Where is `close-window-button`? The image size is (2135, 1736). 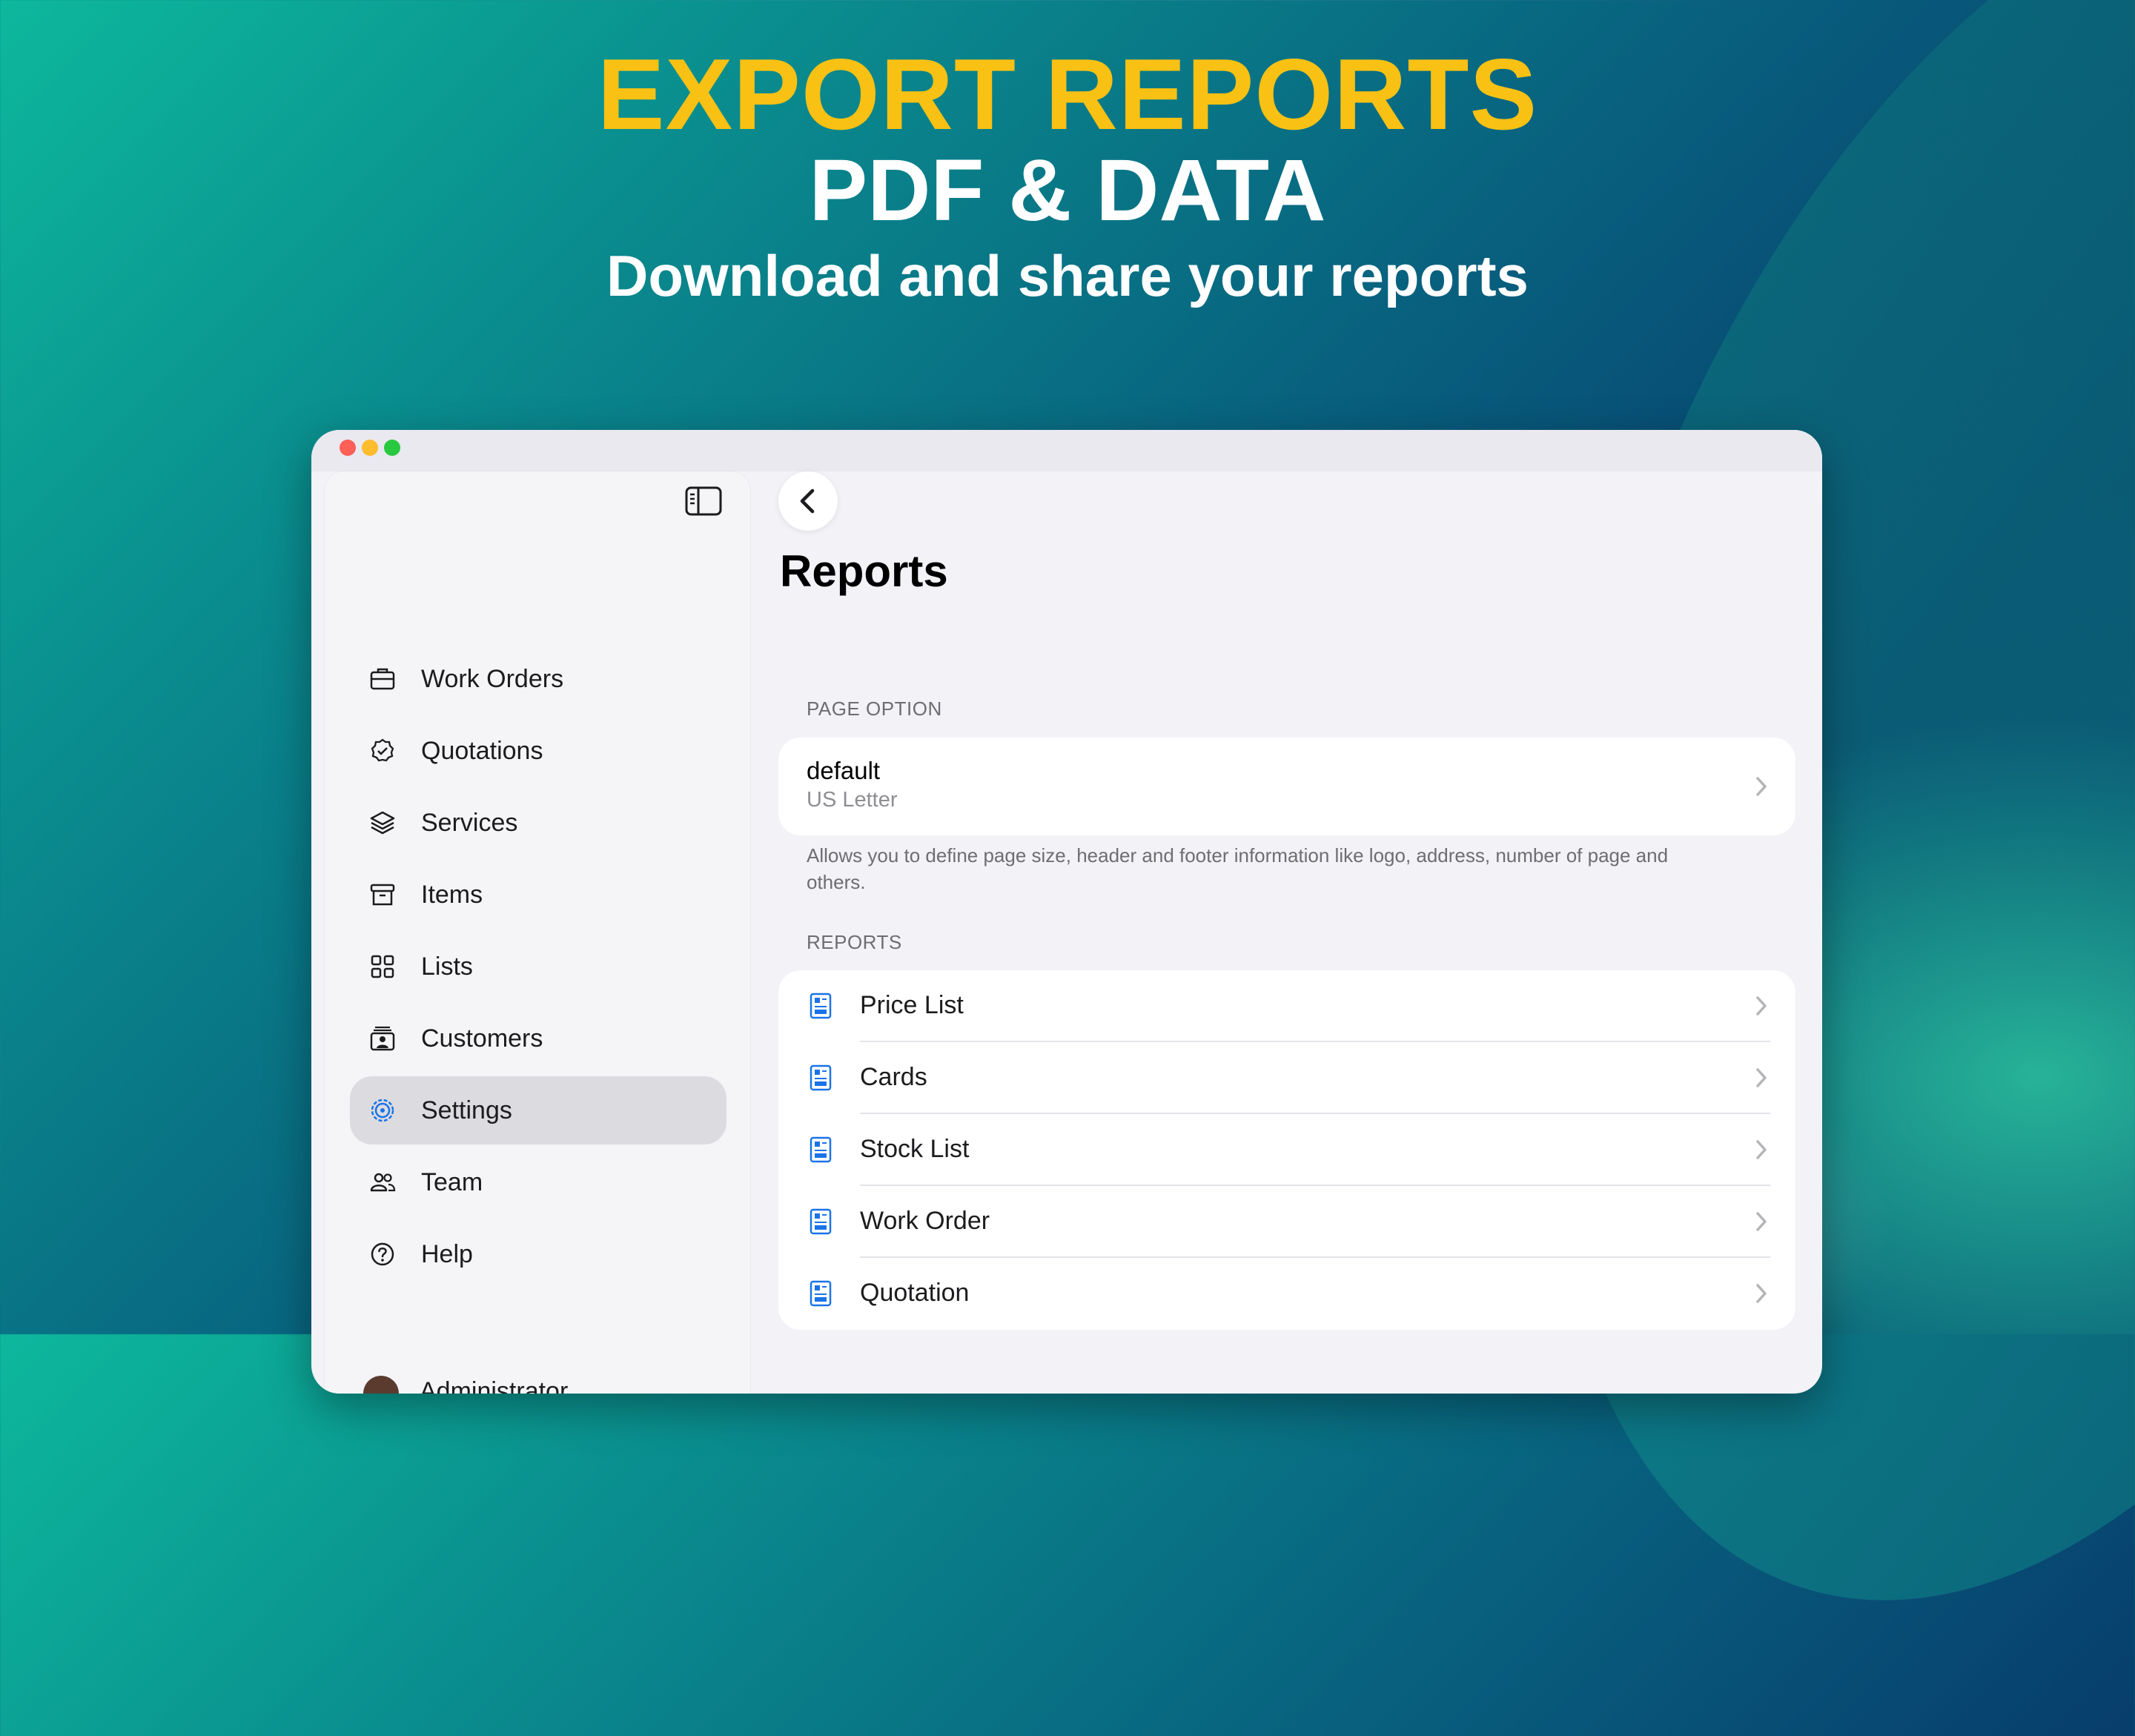 close-window-button is located at coordinates (348, 448).